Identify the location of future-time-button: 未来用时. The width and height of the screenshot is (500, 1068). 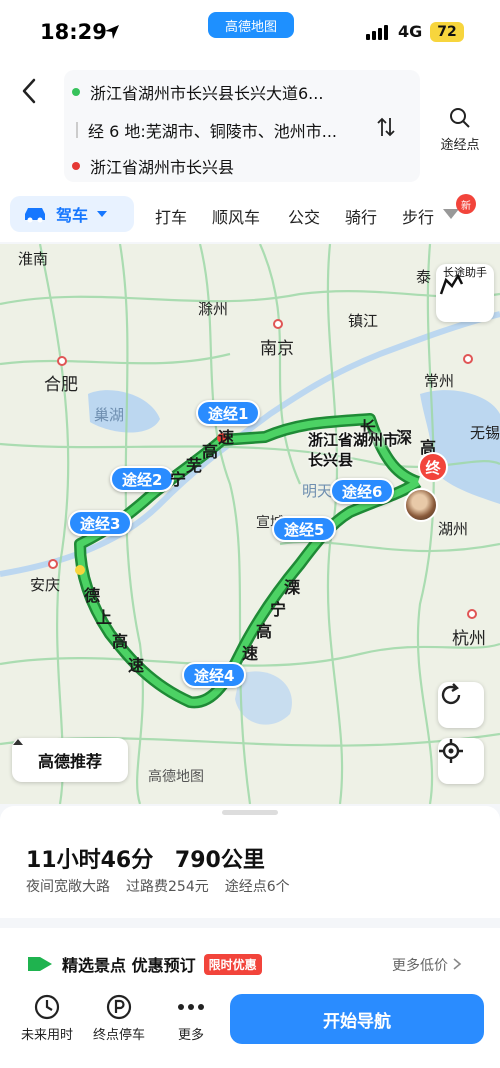
(47, 1016).